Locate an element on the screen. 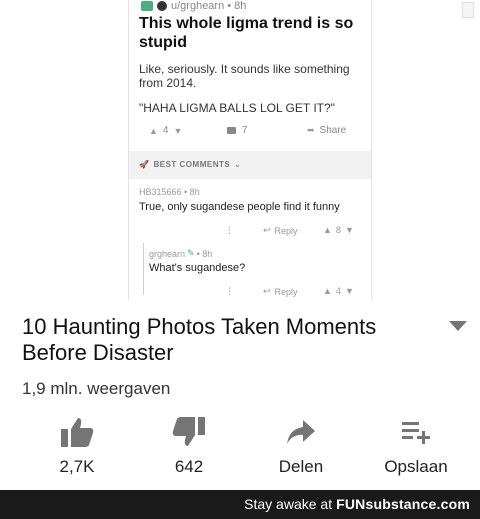 The height and width of the screenshot is (519, 480). op-badge-icon: ✎ is located at coordinates (191, 253).